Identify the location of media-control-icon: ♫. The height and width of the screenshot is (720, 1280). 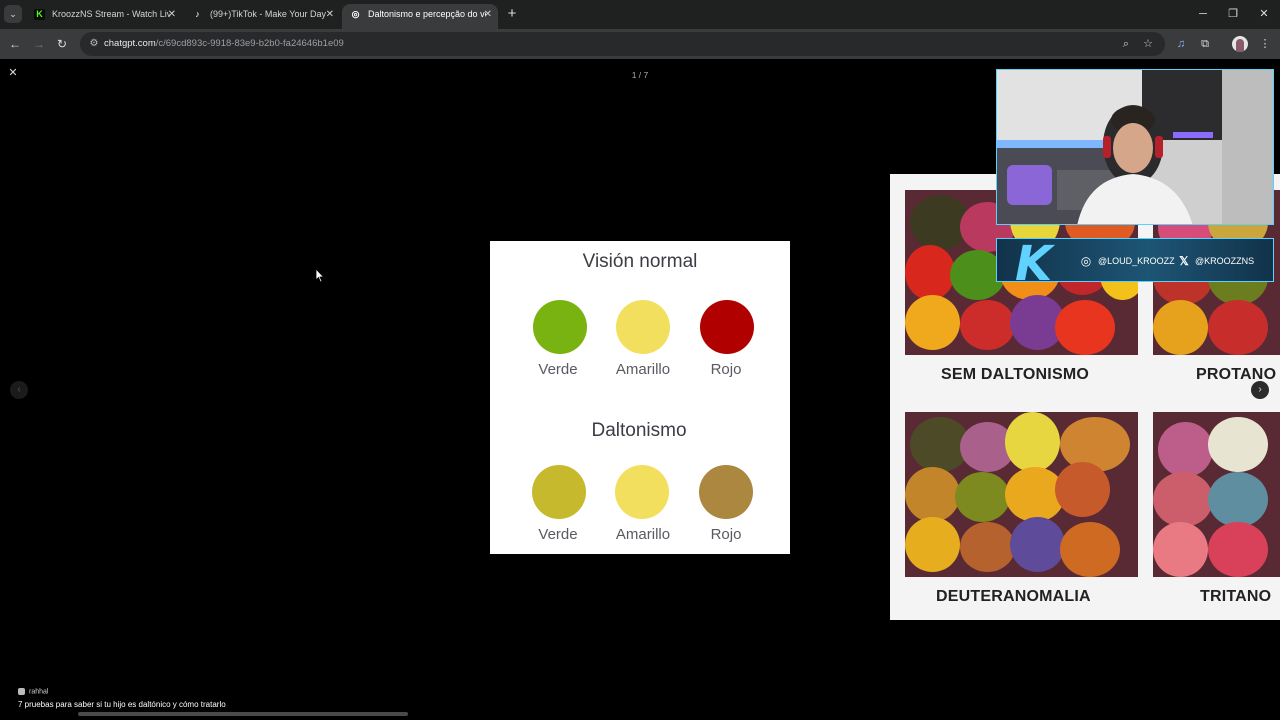
(1181, 44).